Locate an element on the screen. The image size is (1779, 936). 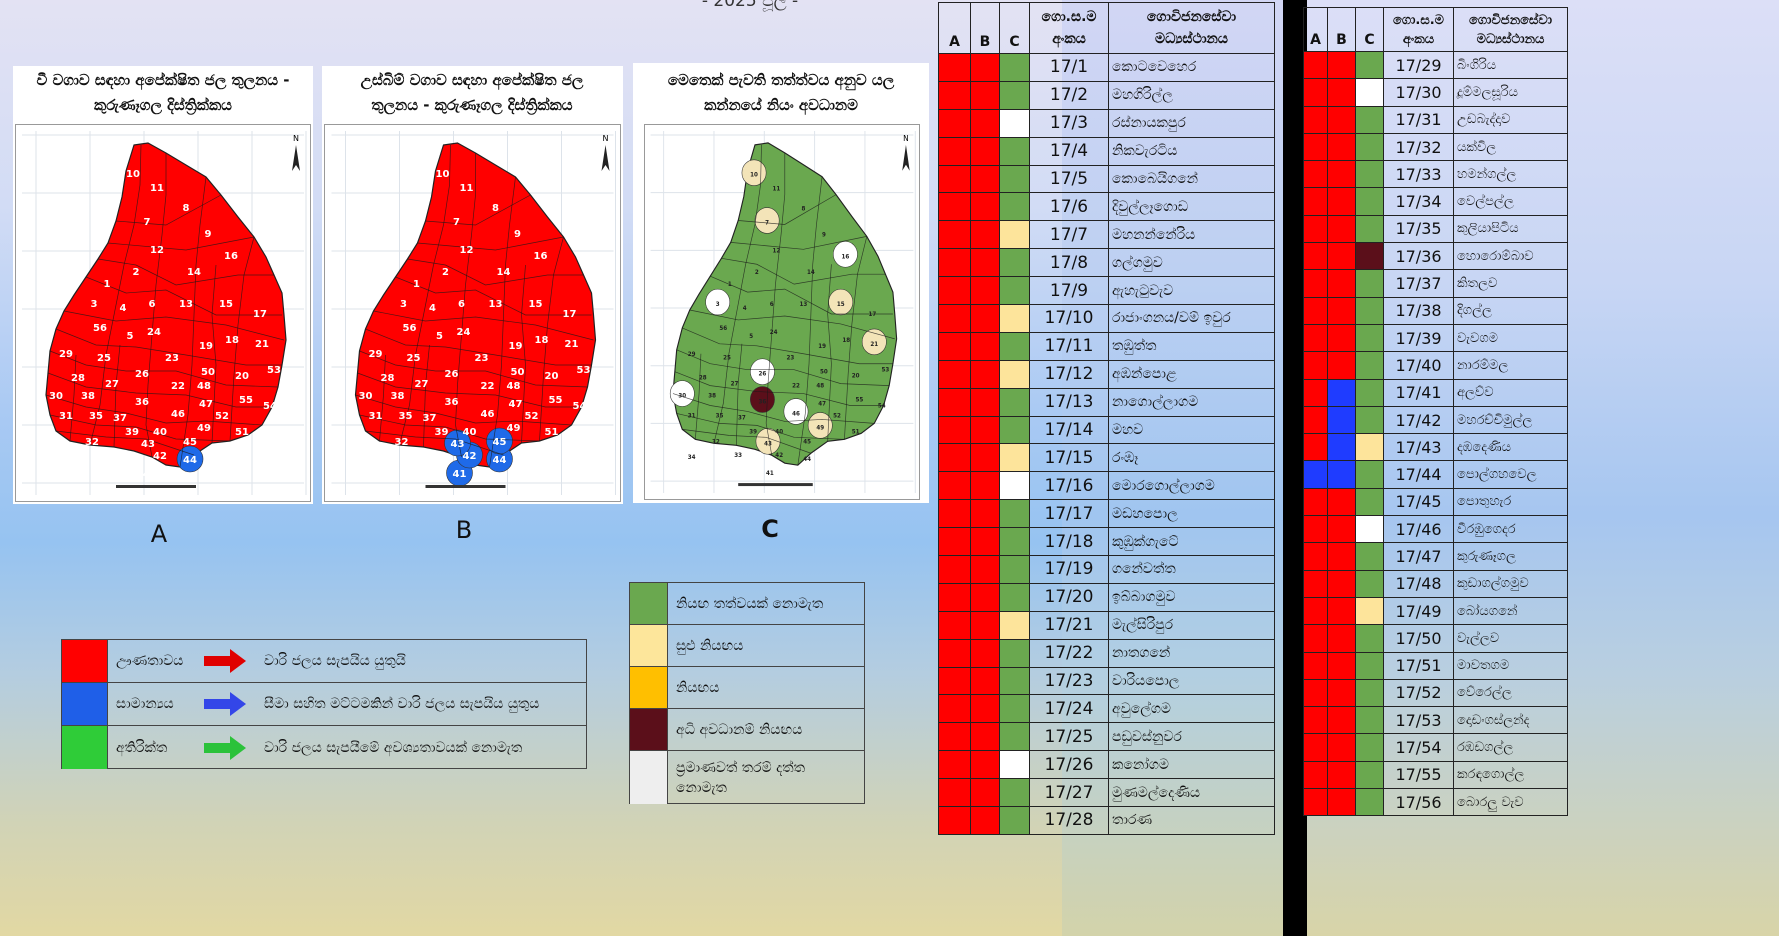
station-name: මහරච්චිමුල්ල is located at coordinates (1510, 420).